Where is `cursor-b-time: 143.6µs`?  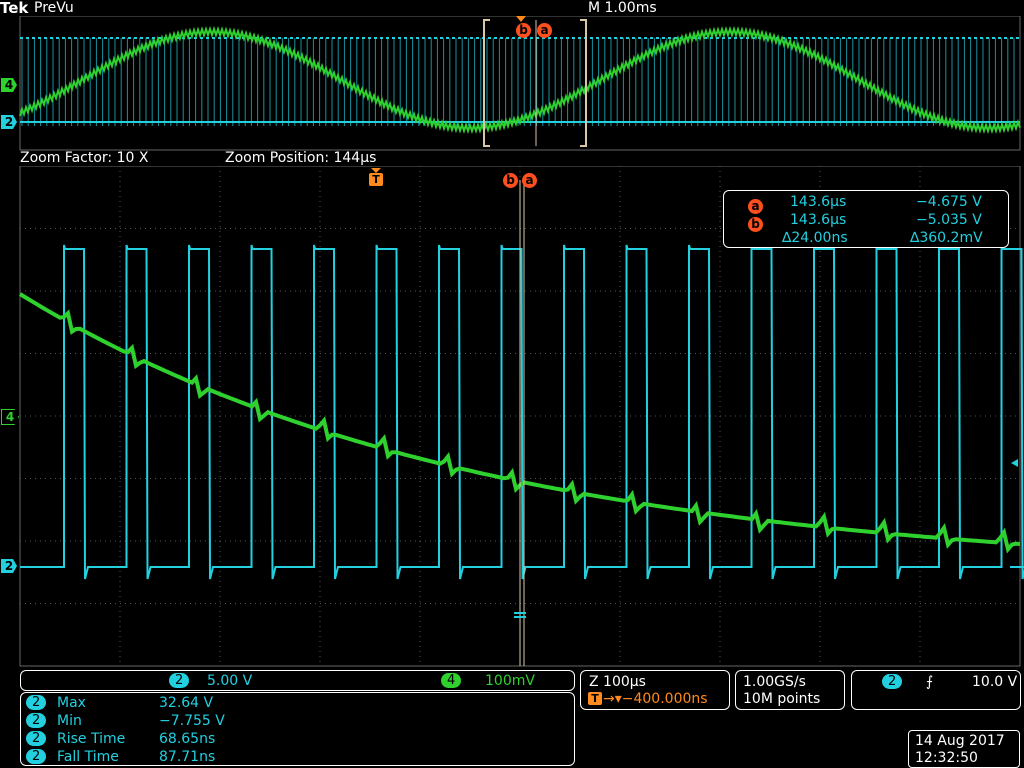 cursor-b-time: 143.6µs is located at coordinates (818, 220).